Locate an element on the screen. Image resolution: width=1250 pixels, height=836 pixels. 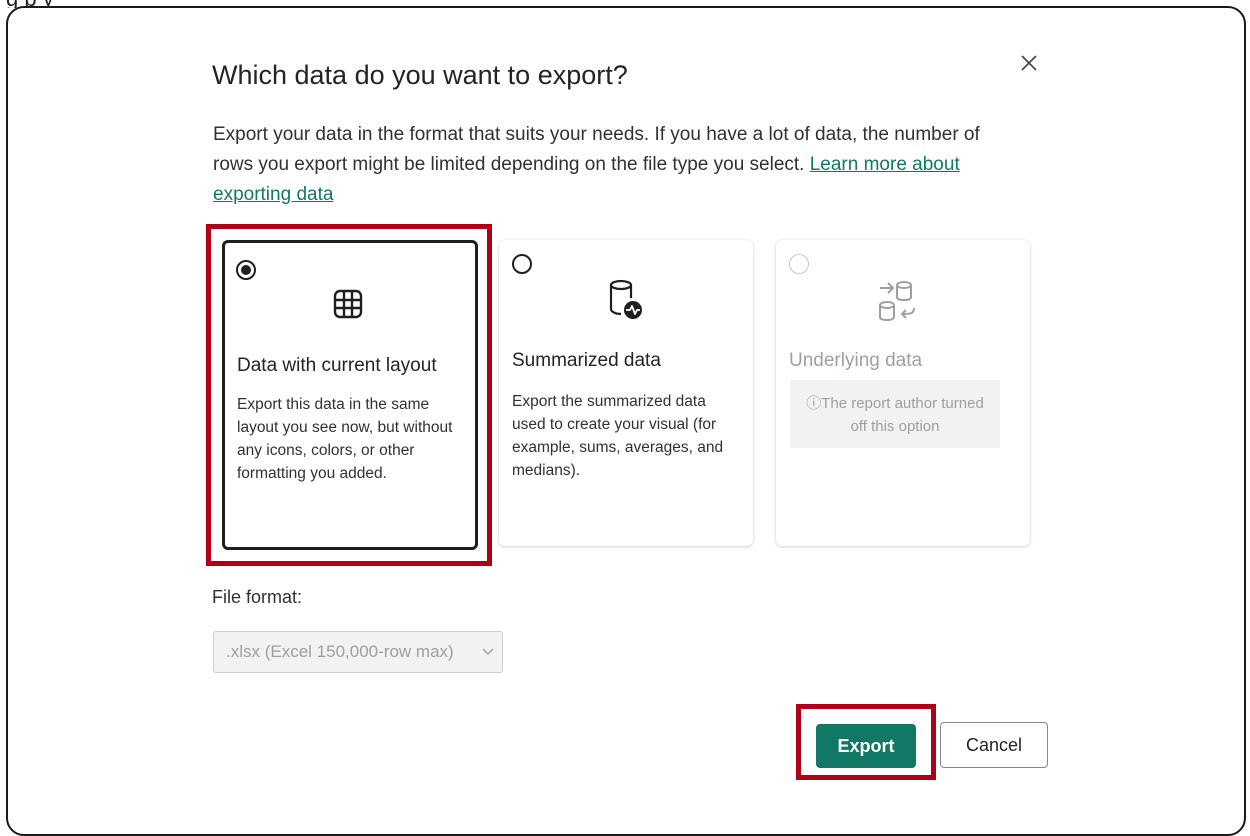
close-icon is located at coordinates (1029, 63).